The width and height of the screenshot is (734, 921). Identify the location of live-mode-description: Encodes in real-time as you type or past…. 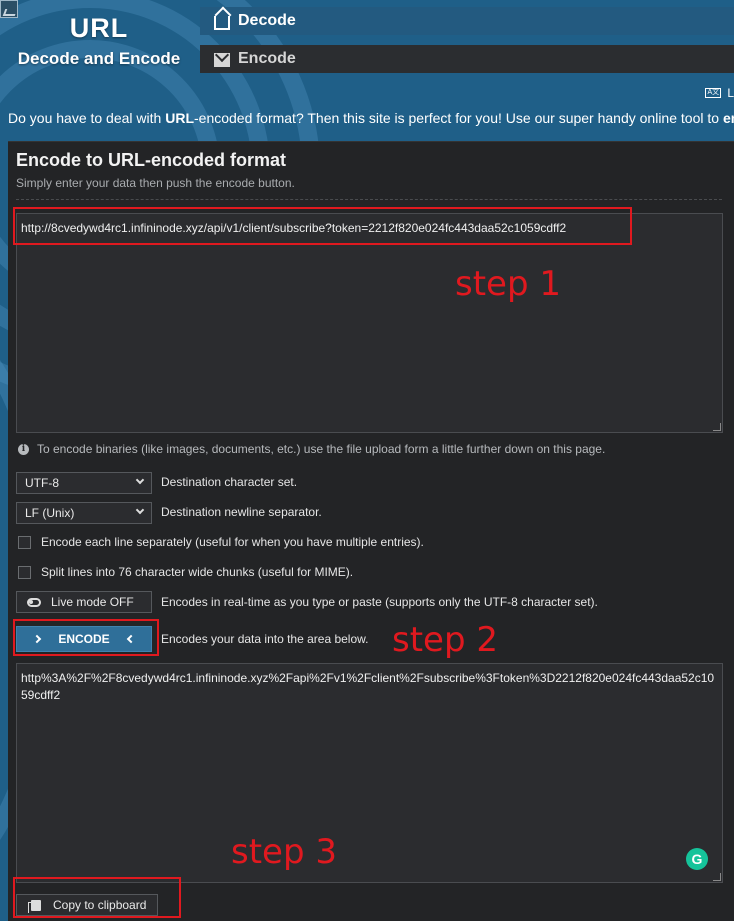
(379, 602).